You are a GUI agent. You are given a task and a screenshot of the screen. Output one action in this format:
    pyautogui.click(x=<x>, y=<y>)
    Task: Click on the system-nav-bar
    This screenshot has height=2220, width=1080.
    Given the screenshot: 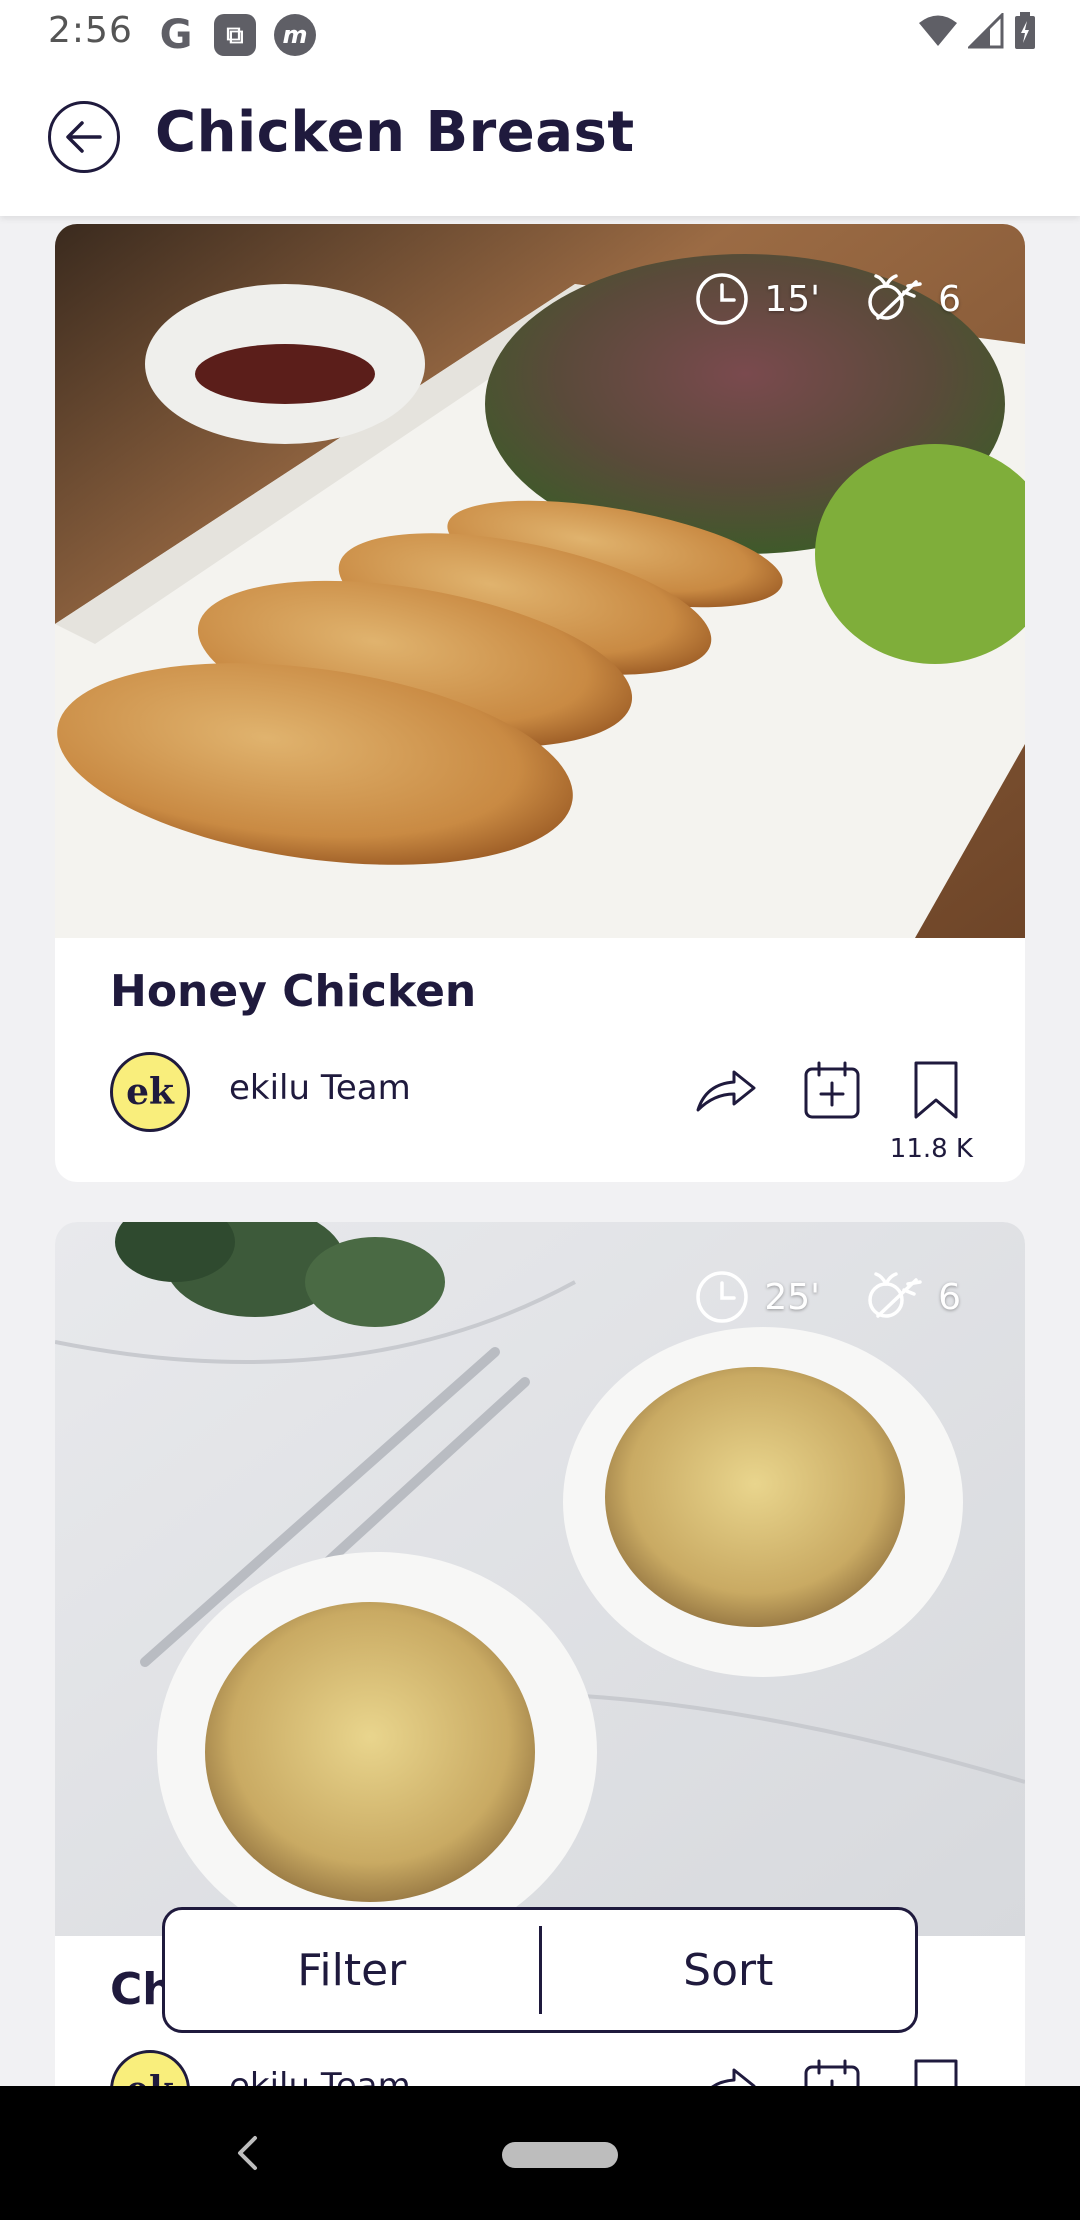 What is the action you would take?
    pyautogui.click(x=540, y=2153)
    